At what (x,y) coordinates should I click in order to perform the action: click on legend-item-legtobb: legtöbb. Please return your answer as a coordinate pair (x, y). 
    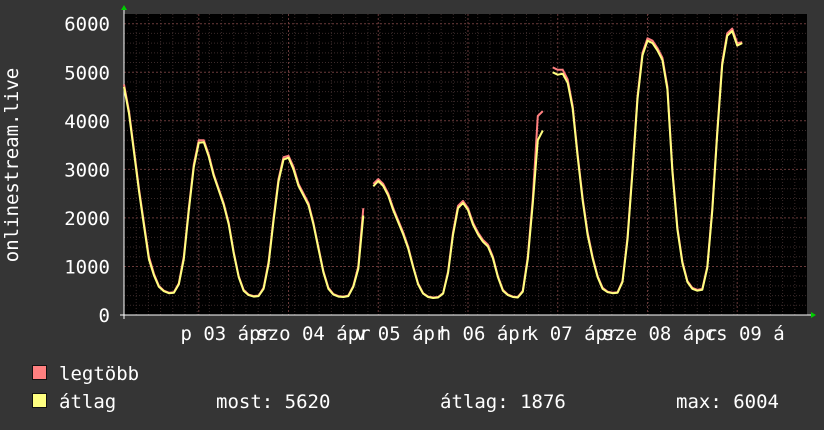
    Looking at the image, I should click on (85, 374).